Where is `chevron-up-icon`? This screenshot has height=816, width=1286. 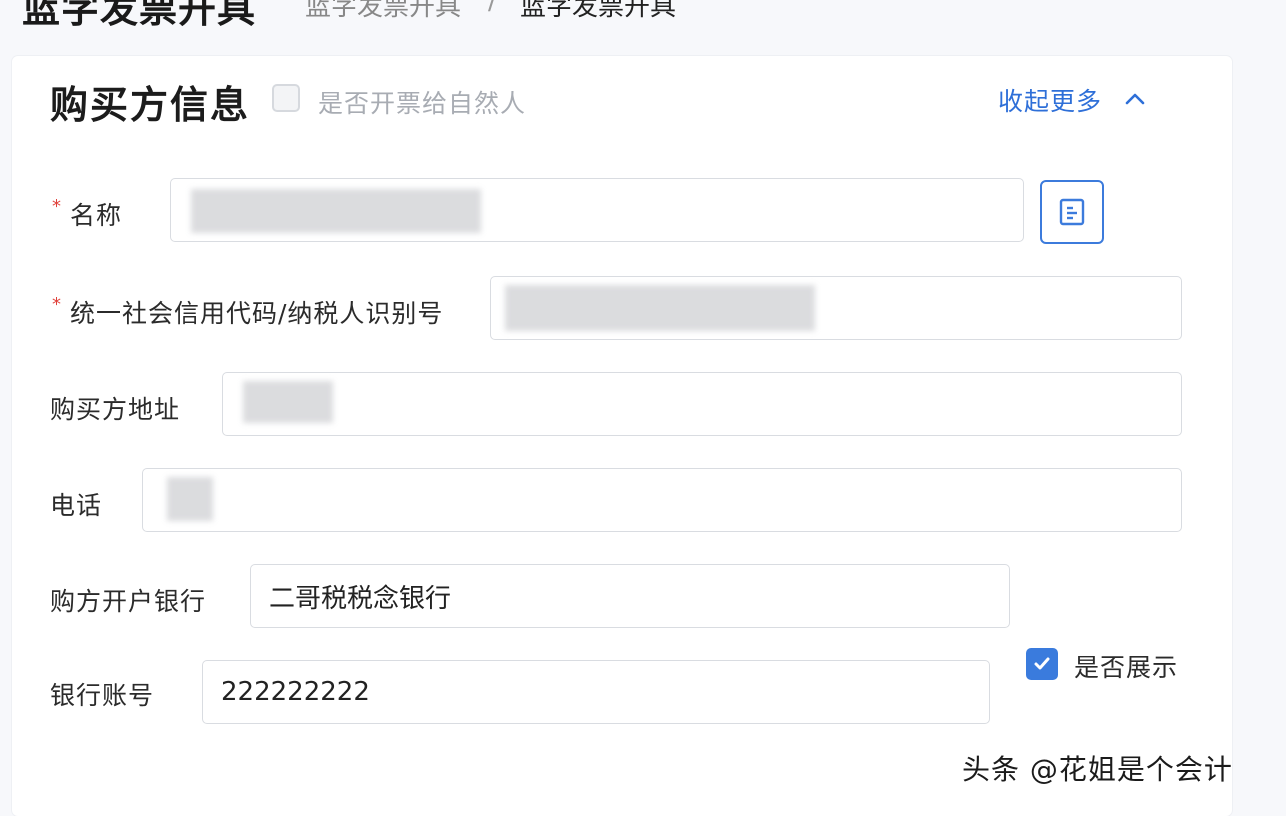
chevron-up-icon is located at coordinates (1135, 99).